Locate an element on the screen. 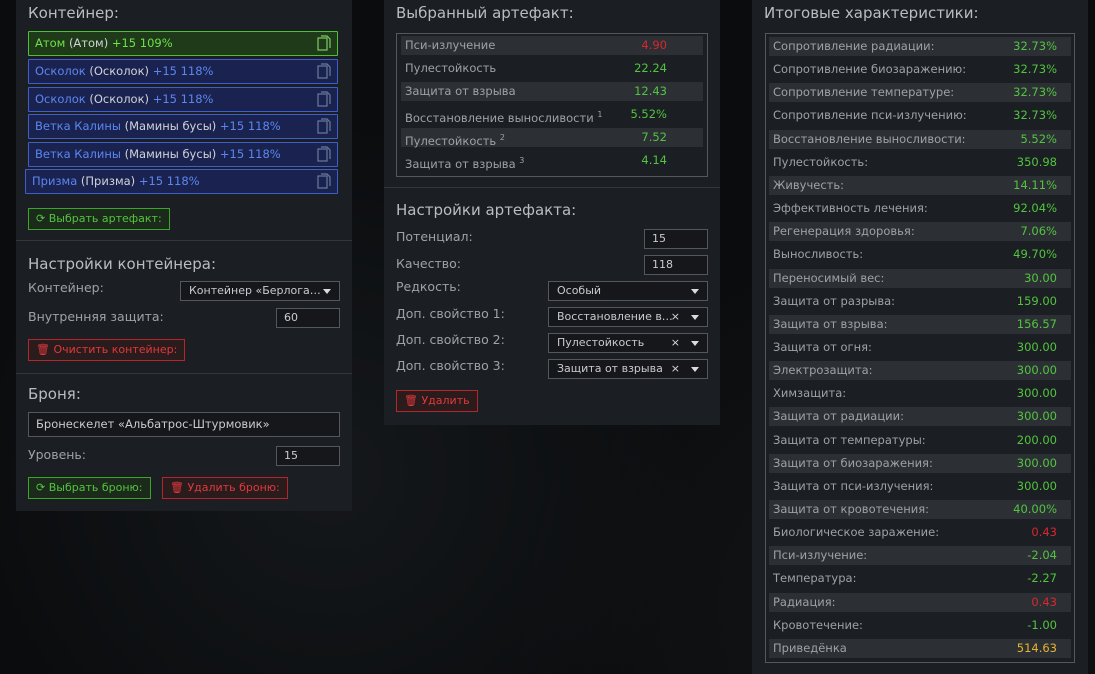 The image size is (1095, 674). container-label: Контейнер: is located at coordinates (66, 287).